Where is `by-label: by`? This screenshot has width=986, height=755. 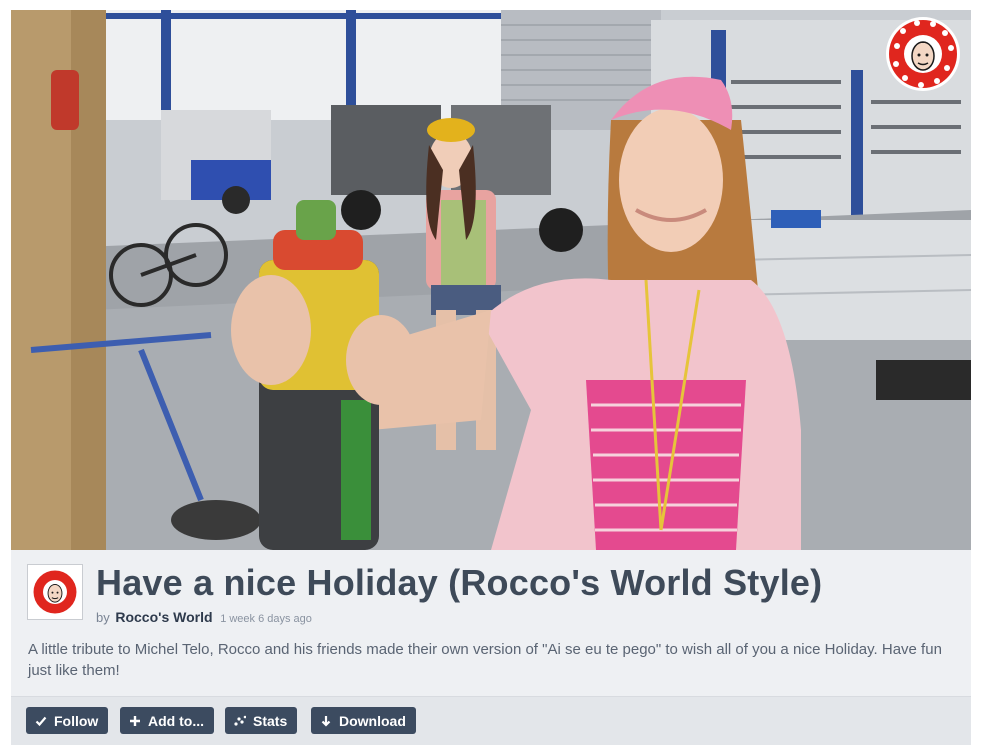 by-label: by is located at coordinates (103, 617).